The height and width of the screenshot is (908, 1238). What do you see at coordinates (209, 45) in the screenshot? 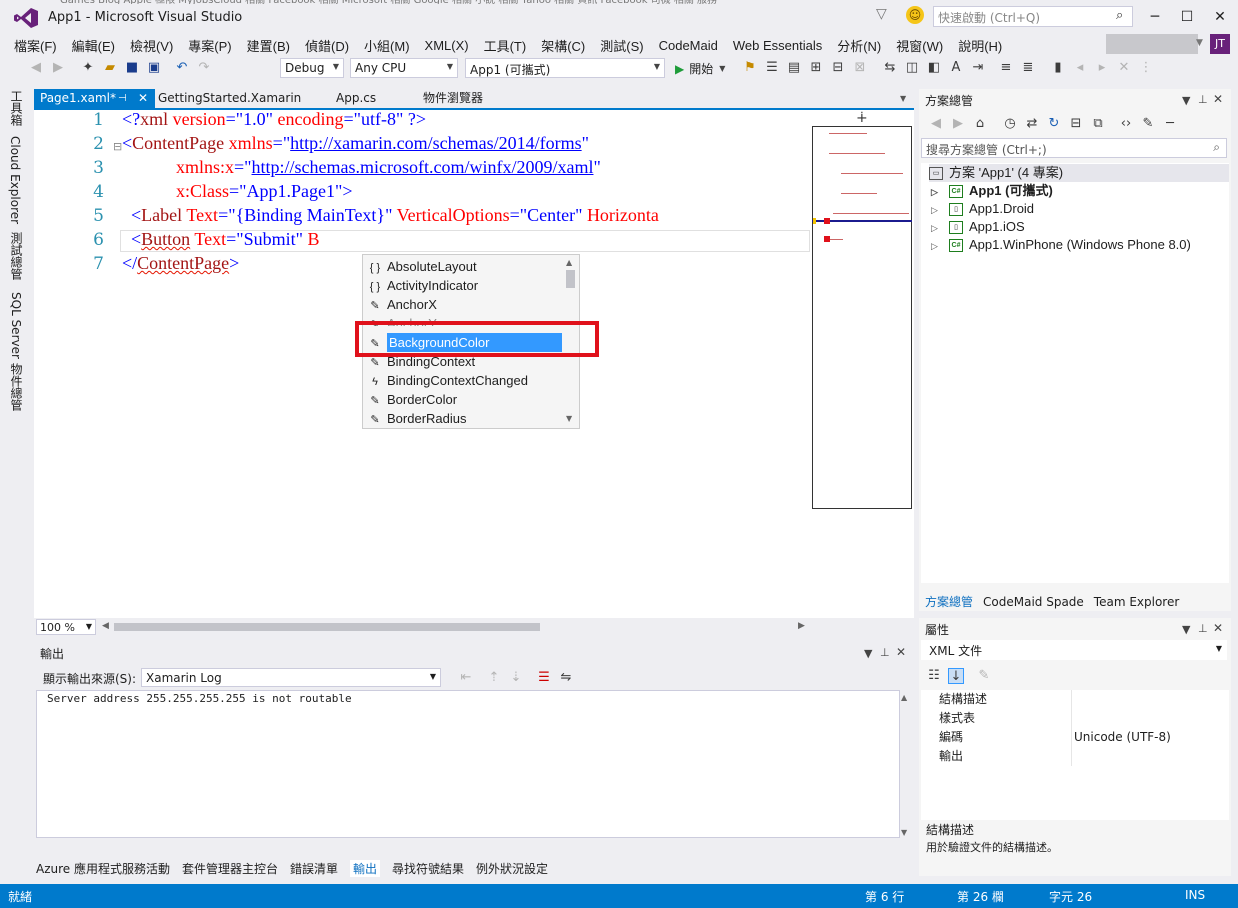
I see `menu-project: 專案(P)` at bounding box center [209, 45].